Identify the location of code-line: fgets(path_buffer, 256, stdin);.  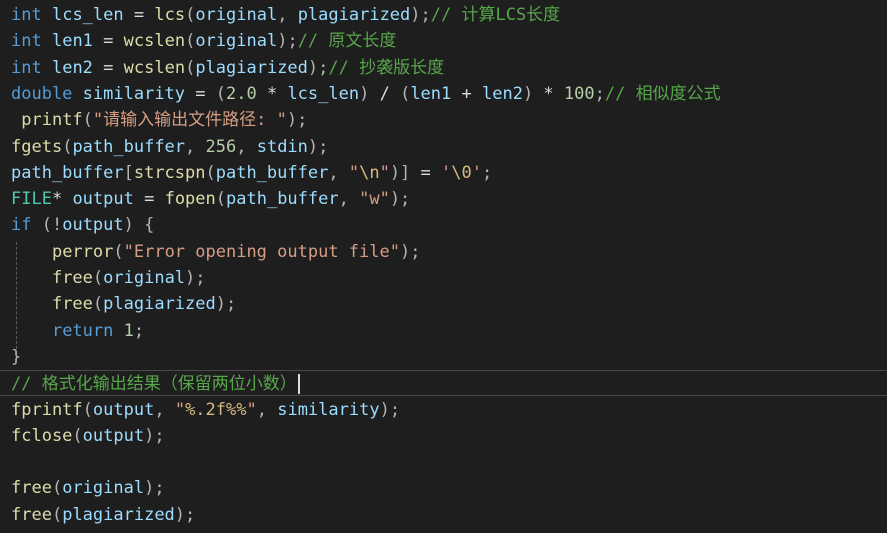
(443, 147).